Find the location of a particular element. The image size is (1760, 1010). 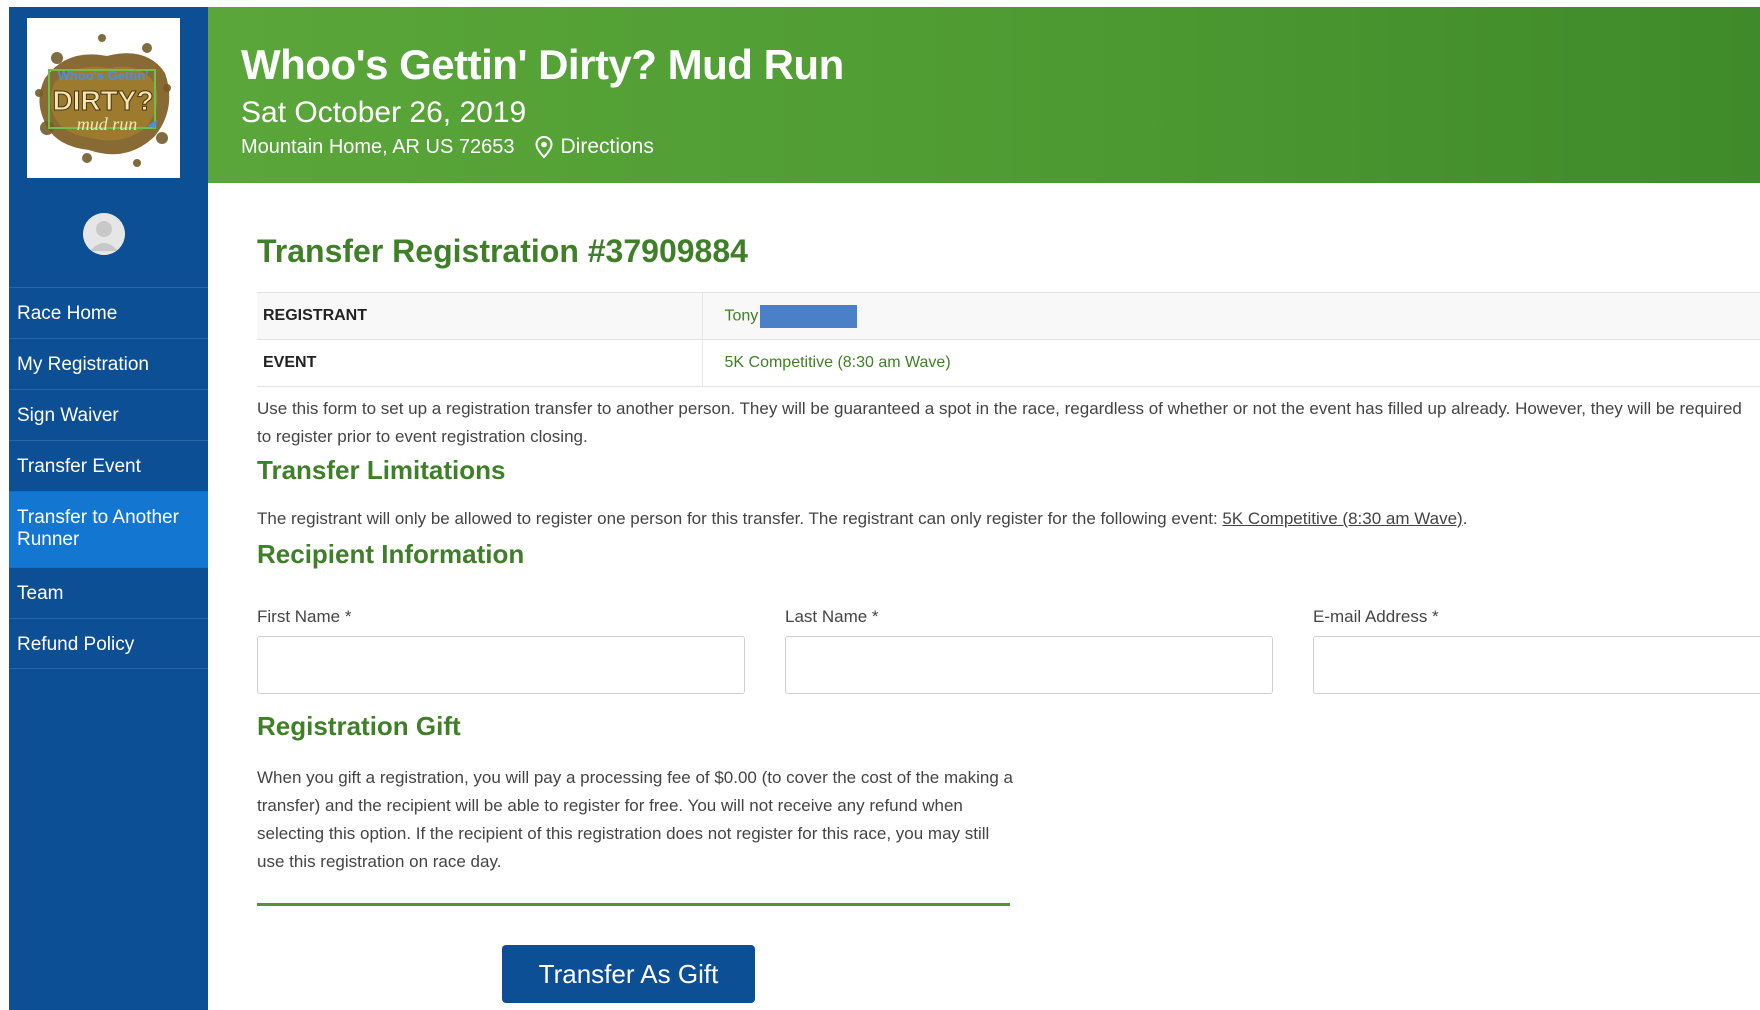

registrant-value-cell: Tony is located at coordinates (1231, 316).